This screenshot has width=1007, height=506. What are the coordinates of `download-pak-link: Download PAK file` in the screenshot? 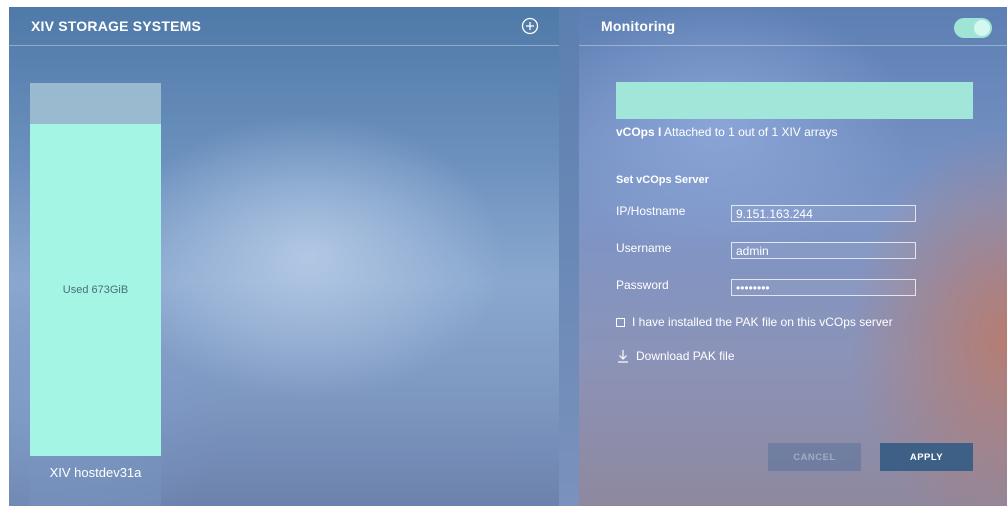 It's located at (676, 356).